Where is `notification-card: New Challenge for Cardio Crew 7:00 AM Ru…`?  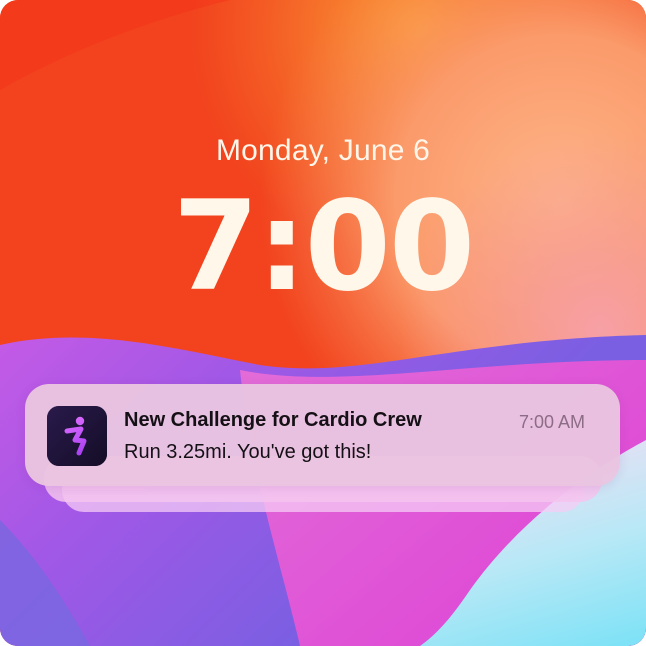 notification-card: New Challenge for Cardio Crew 7:00 AM Ru… is located at coordinates (322, 435).